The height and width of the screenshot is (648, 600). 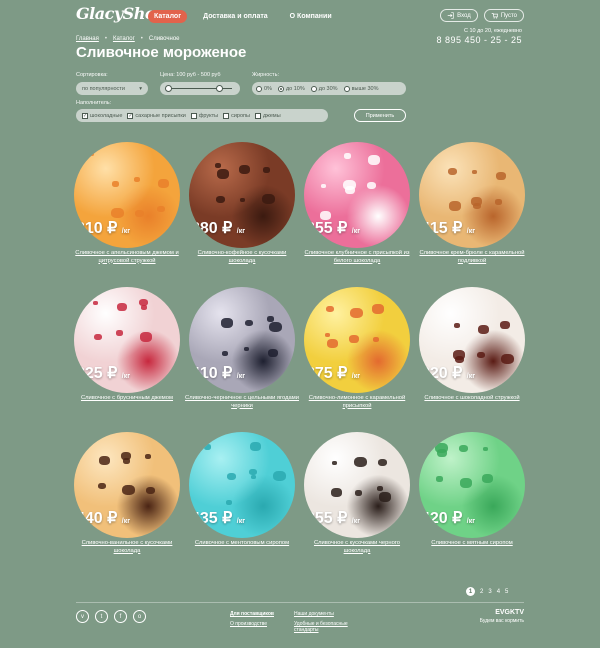 I want to click on page-1-link: 1, so click(x=470, y=591).